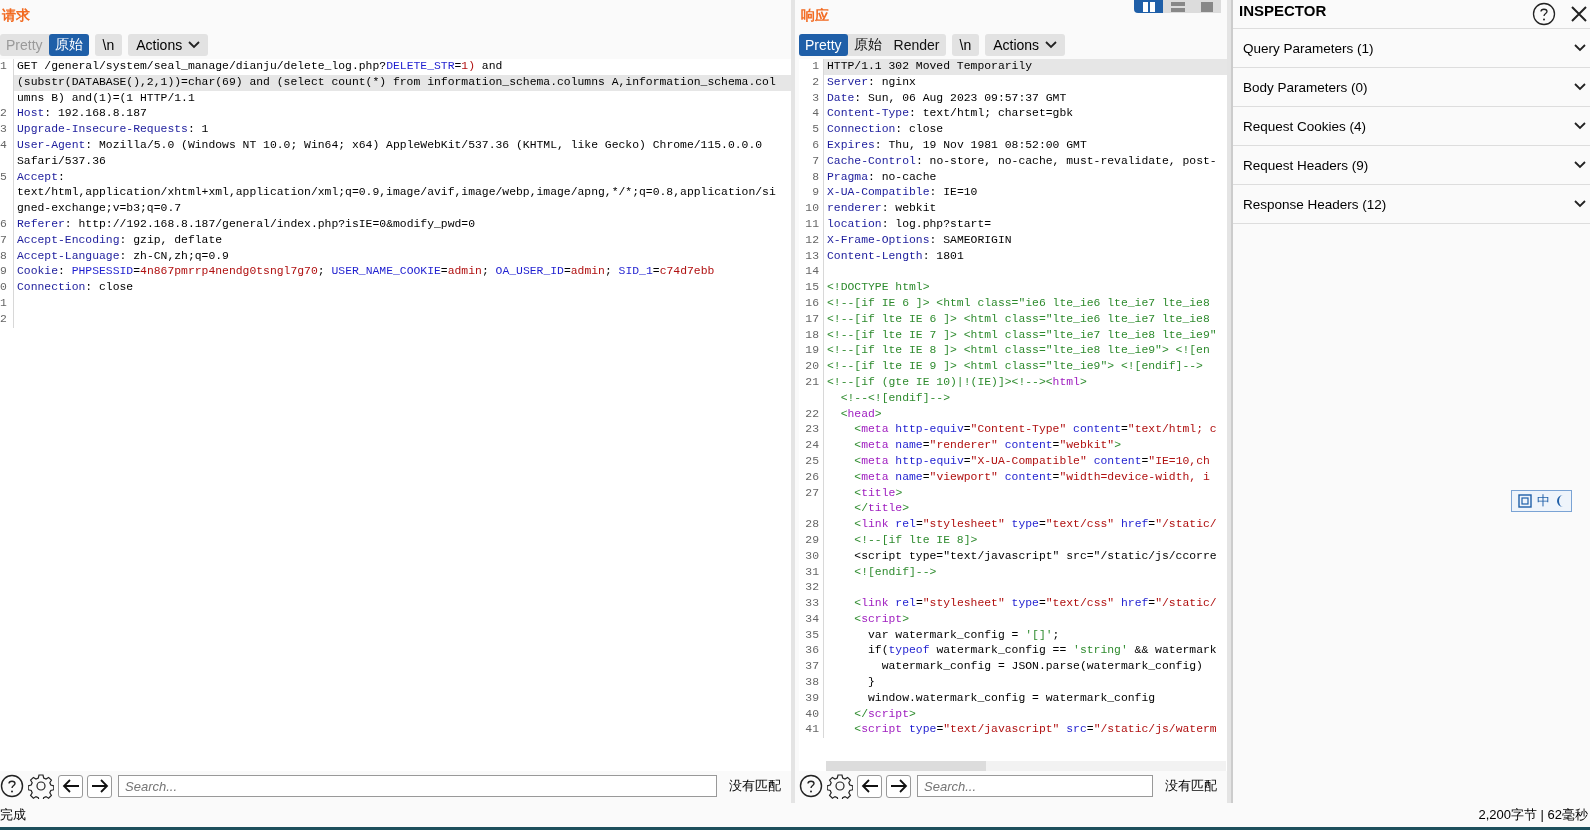  Describe the element at coordinates (812, 587) in the screenshot. I see `line-number: 32` at that location.